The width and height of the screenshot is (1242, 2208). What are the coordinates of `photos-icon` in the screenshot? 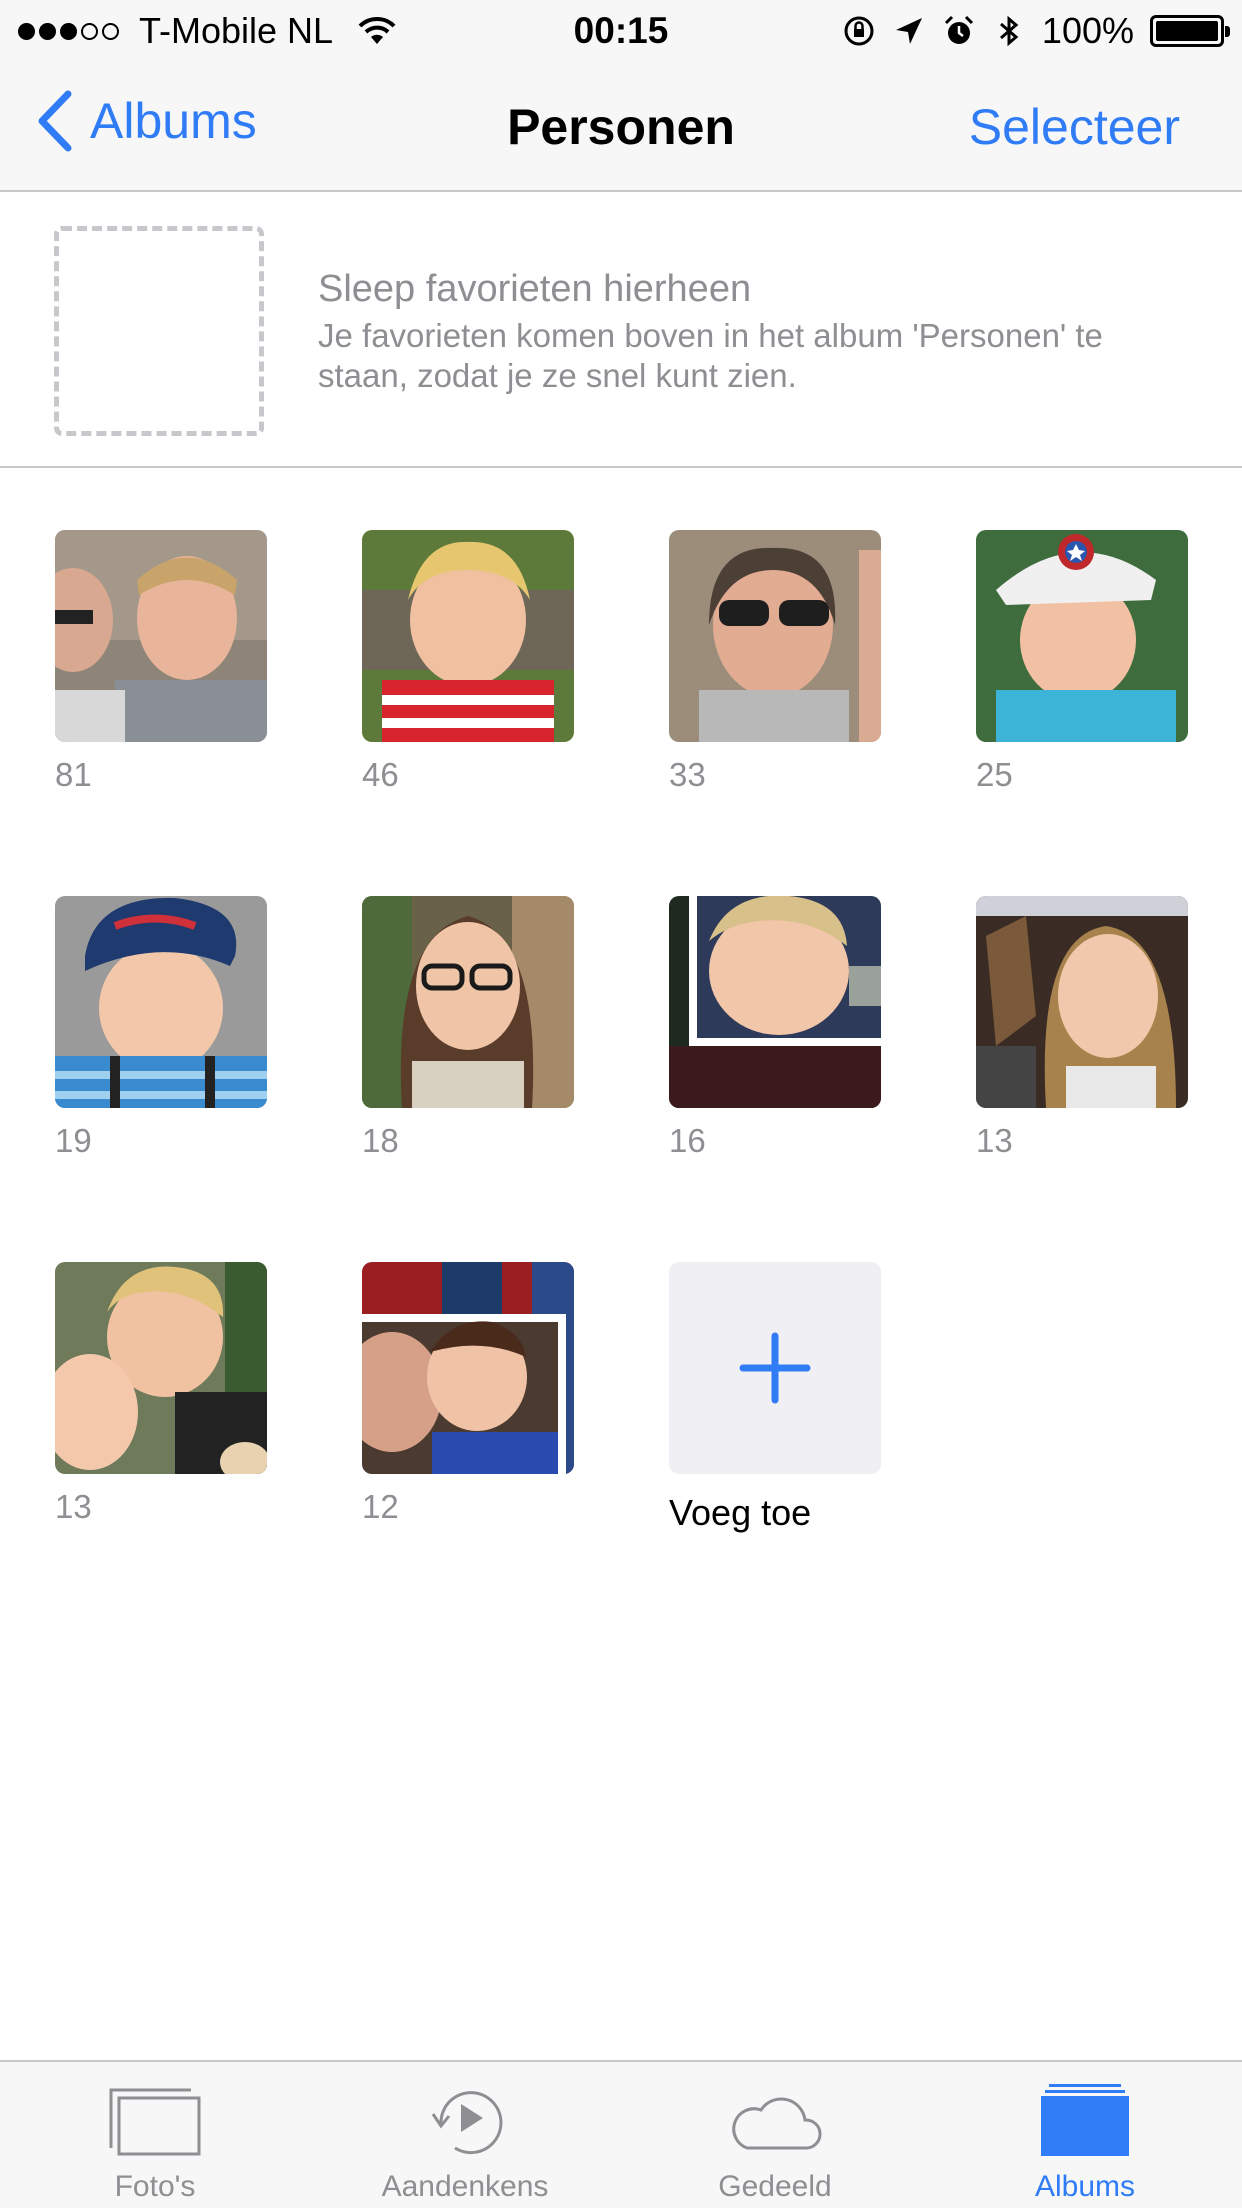 It's located at (155, 2122).